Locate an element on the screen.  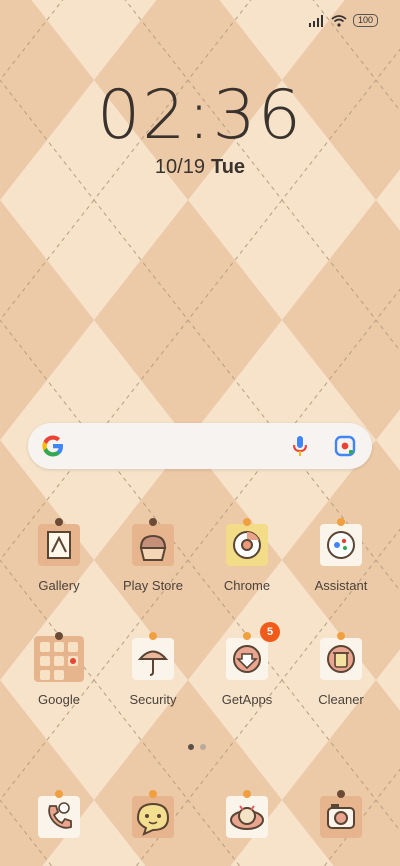
mic-icon is located at coordinates (300, 446).